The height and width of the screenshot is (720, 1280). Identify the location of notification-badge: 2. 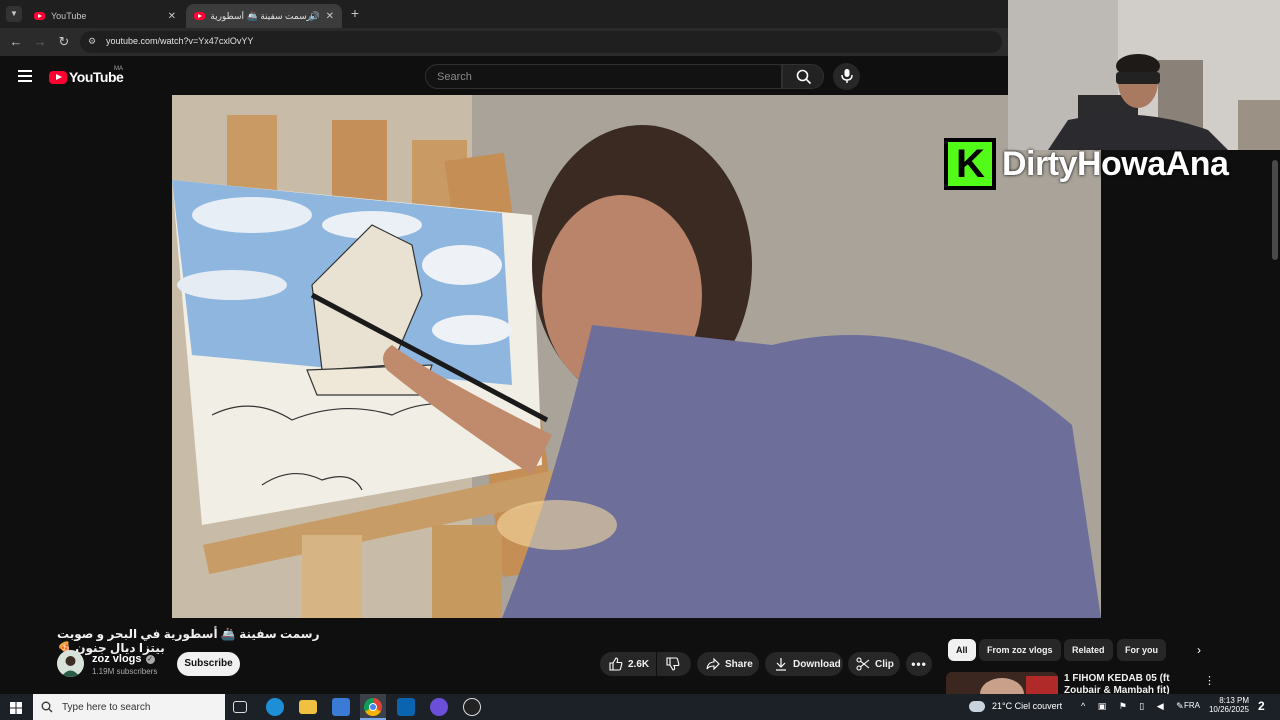
(1261, 706).